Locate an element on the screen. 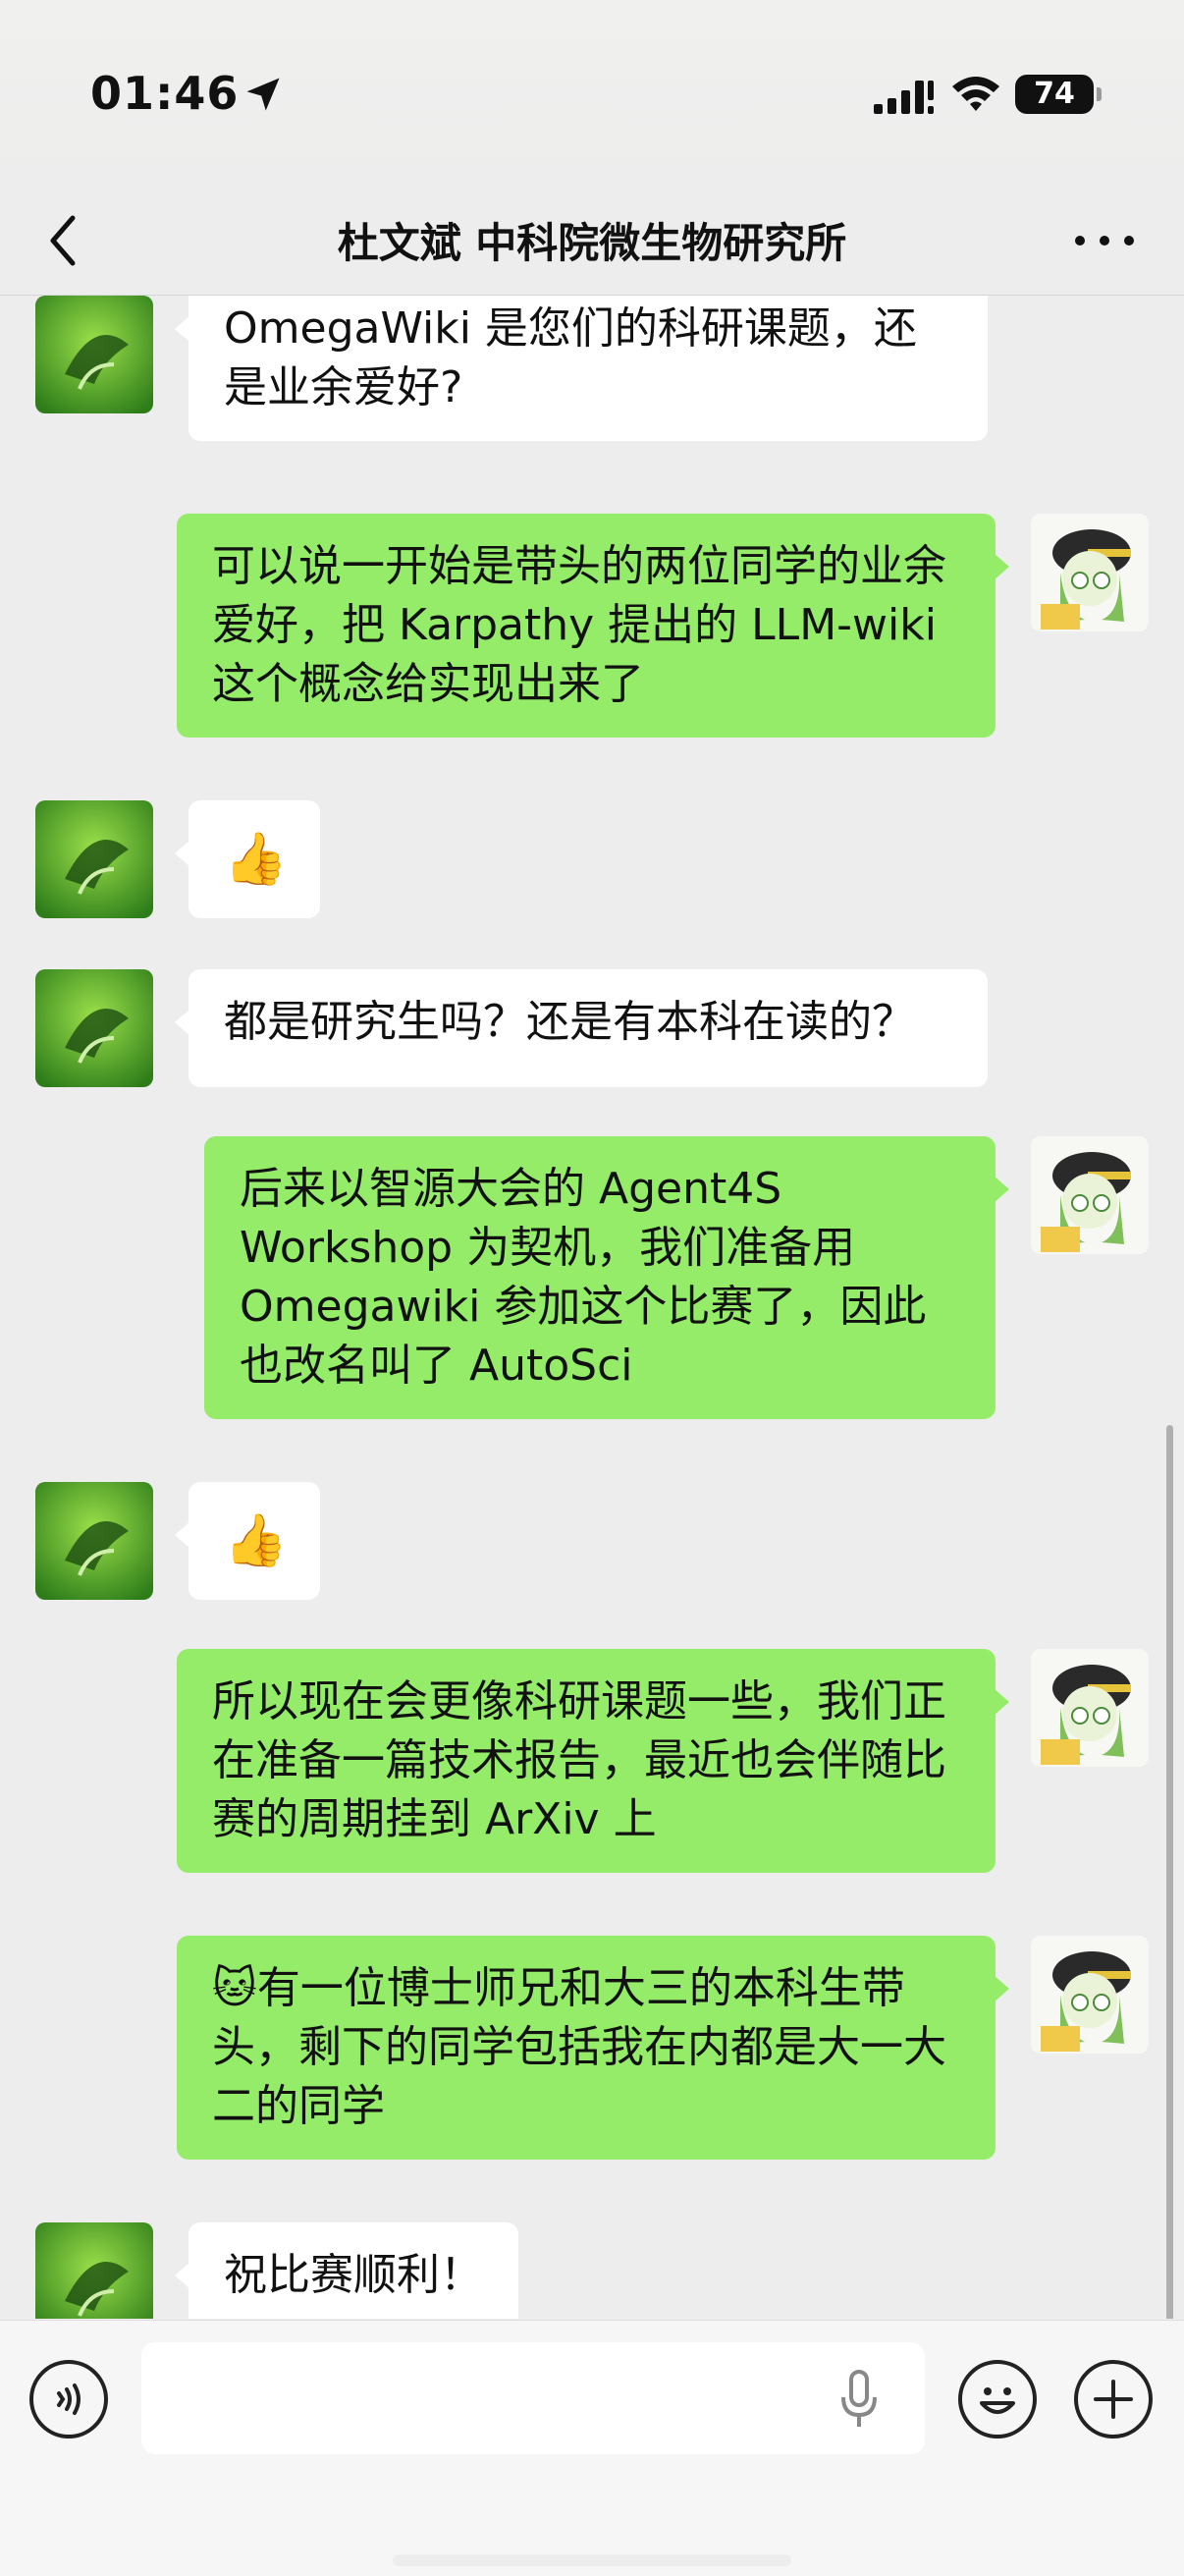  message-bubble-outgoing: 🐱有一位博士师兄和大三的本科生带头，剩下的同学包括我在内都是大一大二的同学 is located at coordinates (593, 2048).